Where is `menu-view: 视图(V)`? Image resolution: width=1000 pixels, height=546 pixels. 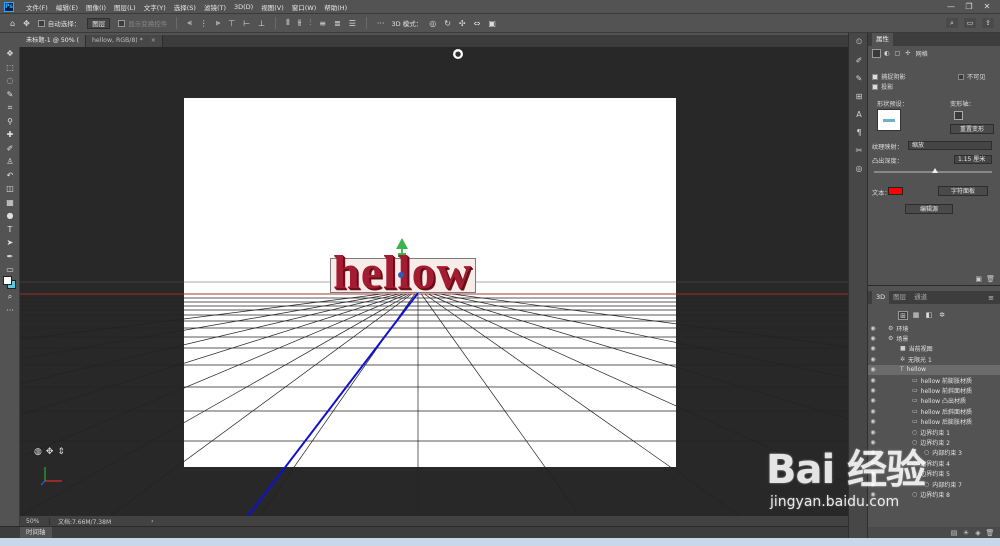
menu-view: 视图(V) is located at coordinates (272, 7).